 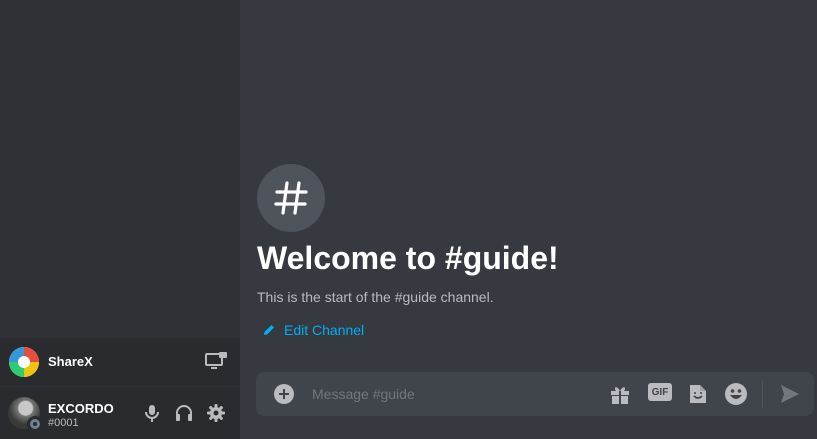 I want to click on add-attachment-icon, so click(x=284, y=394).